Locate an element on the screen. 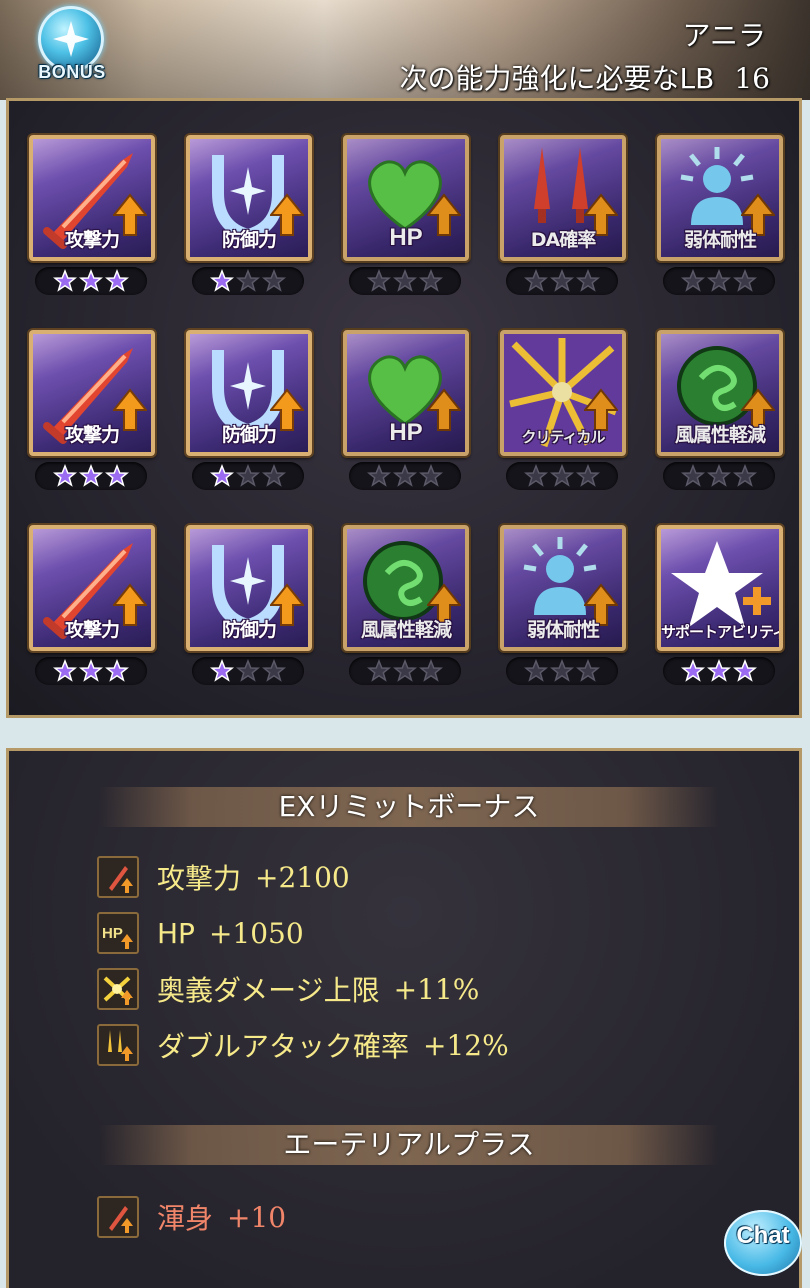 The width and height of the screenshot is (810, 1288). chat-button: Chat is located at coordinates (764, 1244).